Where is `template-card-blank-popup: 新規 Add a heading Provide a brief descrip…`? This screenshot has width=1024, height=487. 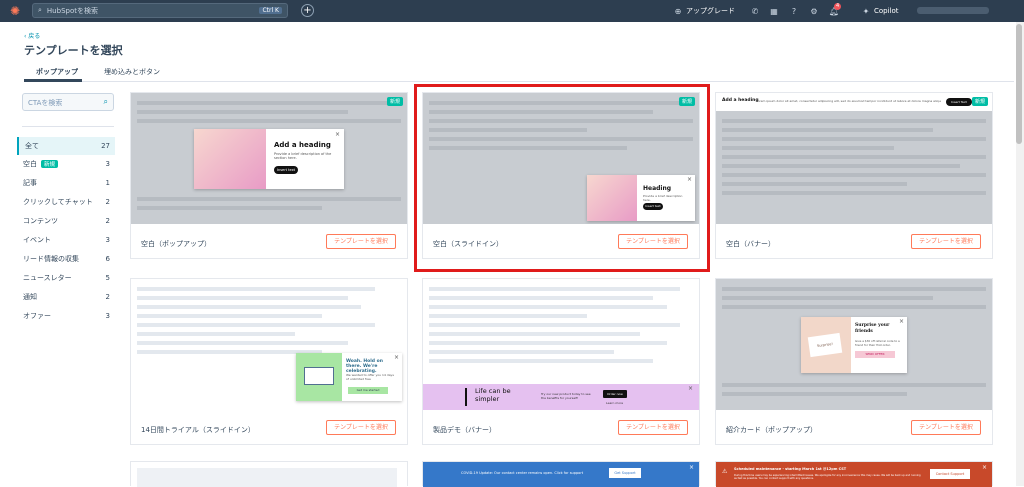
template-card-blank-popup: 新規 Add a heading Provide a brief descrip… is located at coordinates (269, 175).